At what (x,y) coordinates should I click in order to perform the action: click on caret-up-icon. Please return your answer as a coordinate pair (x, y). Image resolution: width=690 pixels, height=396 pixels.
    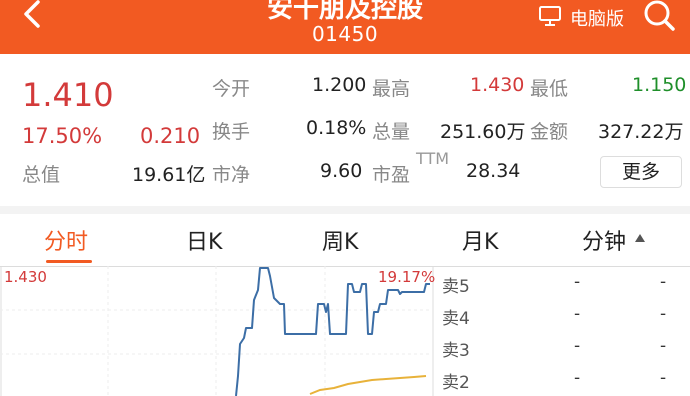
    Looking at the image, I should click on (640, 238).